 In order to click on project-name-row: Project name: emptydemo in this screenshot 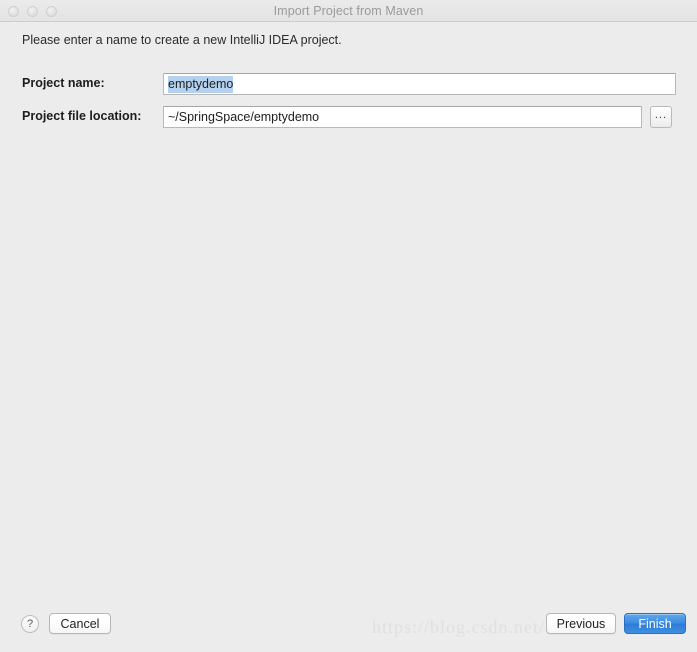, I will do `click(348, 84)`.